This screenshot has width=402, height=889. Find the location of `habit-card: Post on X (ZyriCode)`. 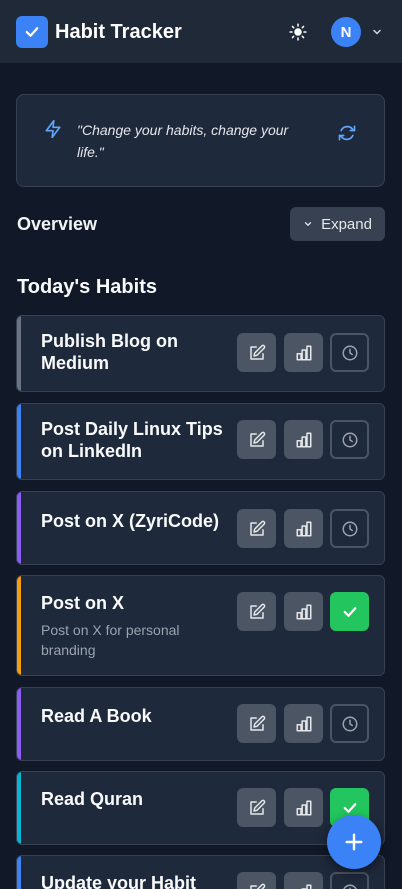

habit-card: Post on X (ZyriCode) is located at coordinates (200, 528).